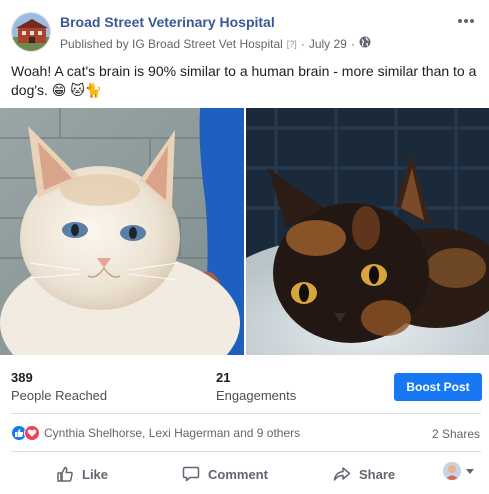 The height and width of the screenshot is (494, 489). I want to click on page-avatar, so click(31, 32).